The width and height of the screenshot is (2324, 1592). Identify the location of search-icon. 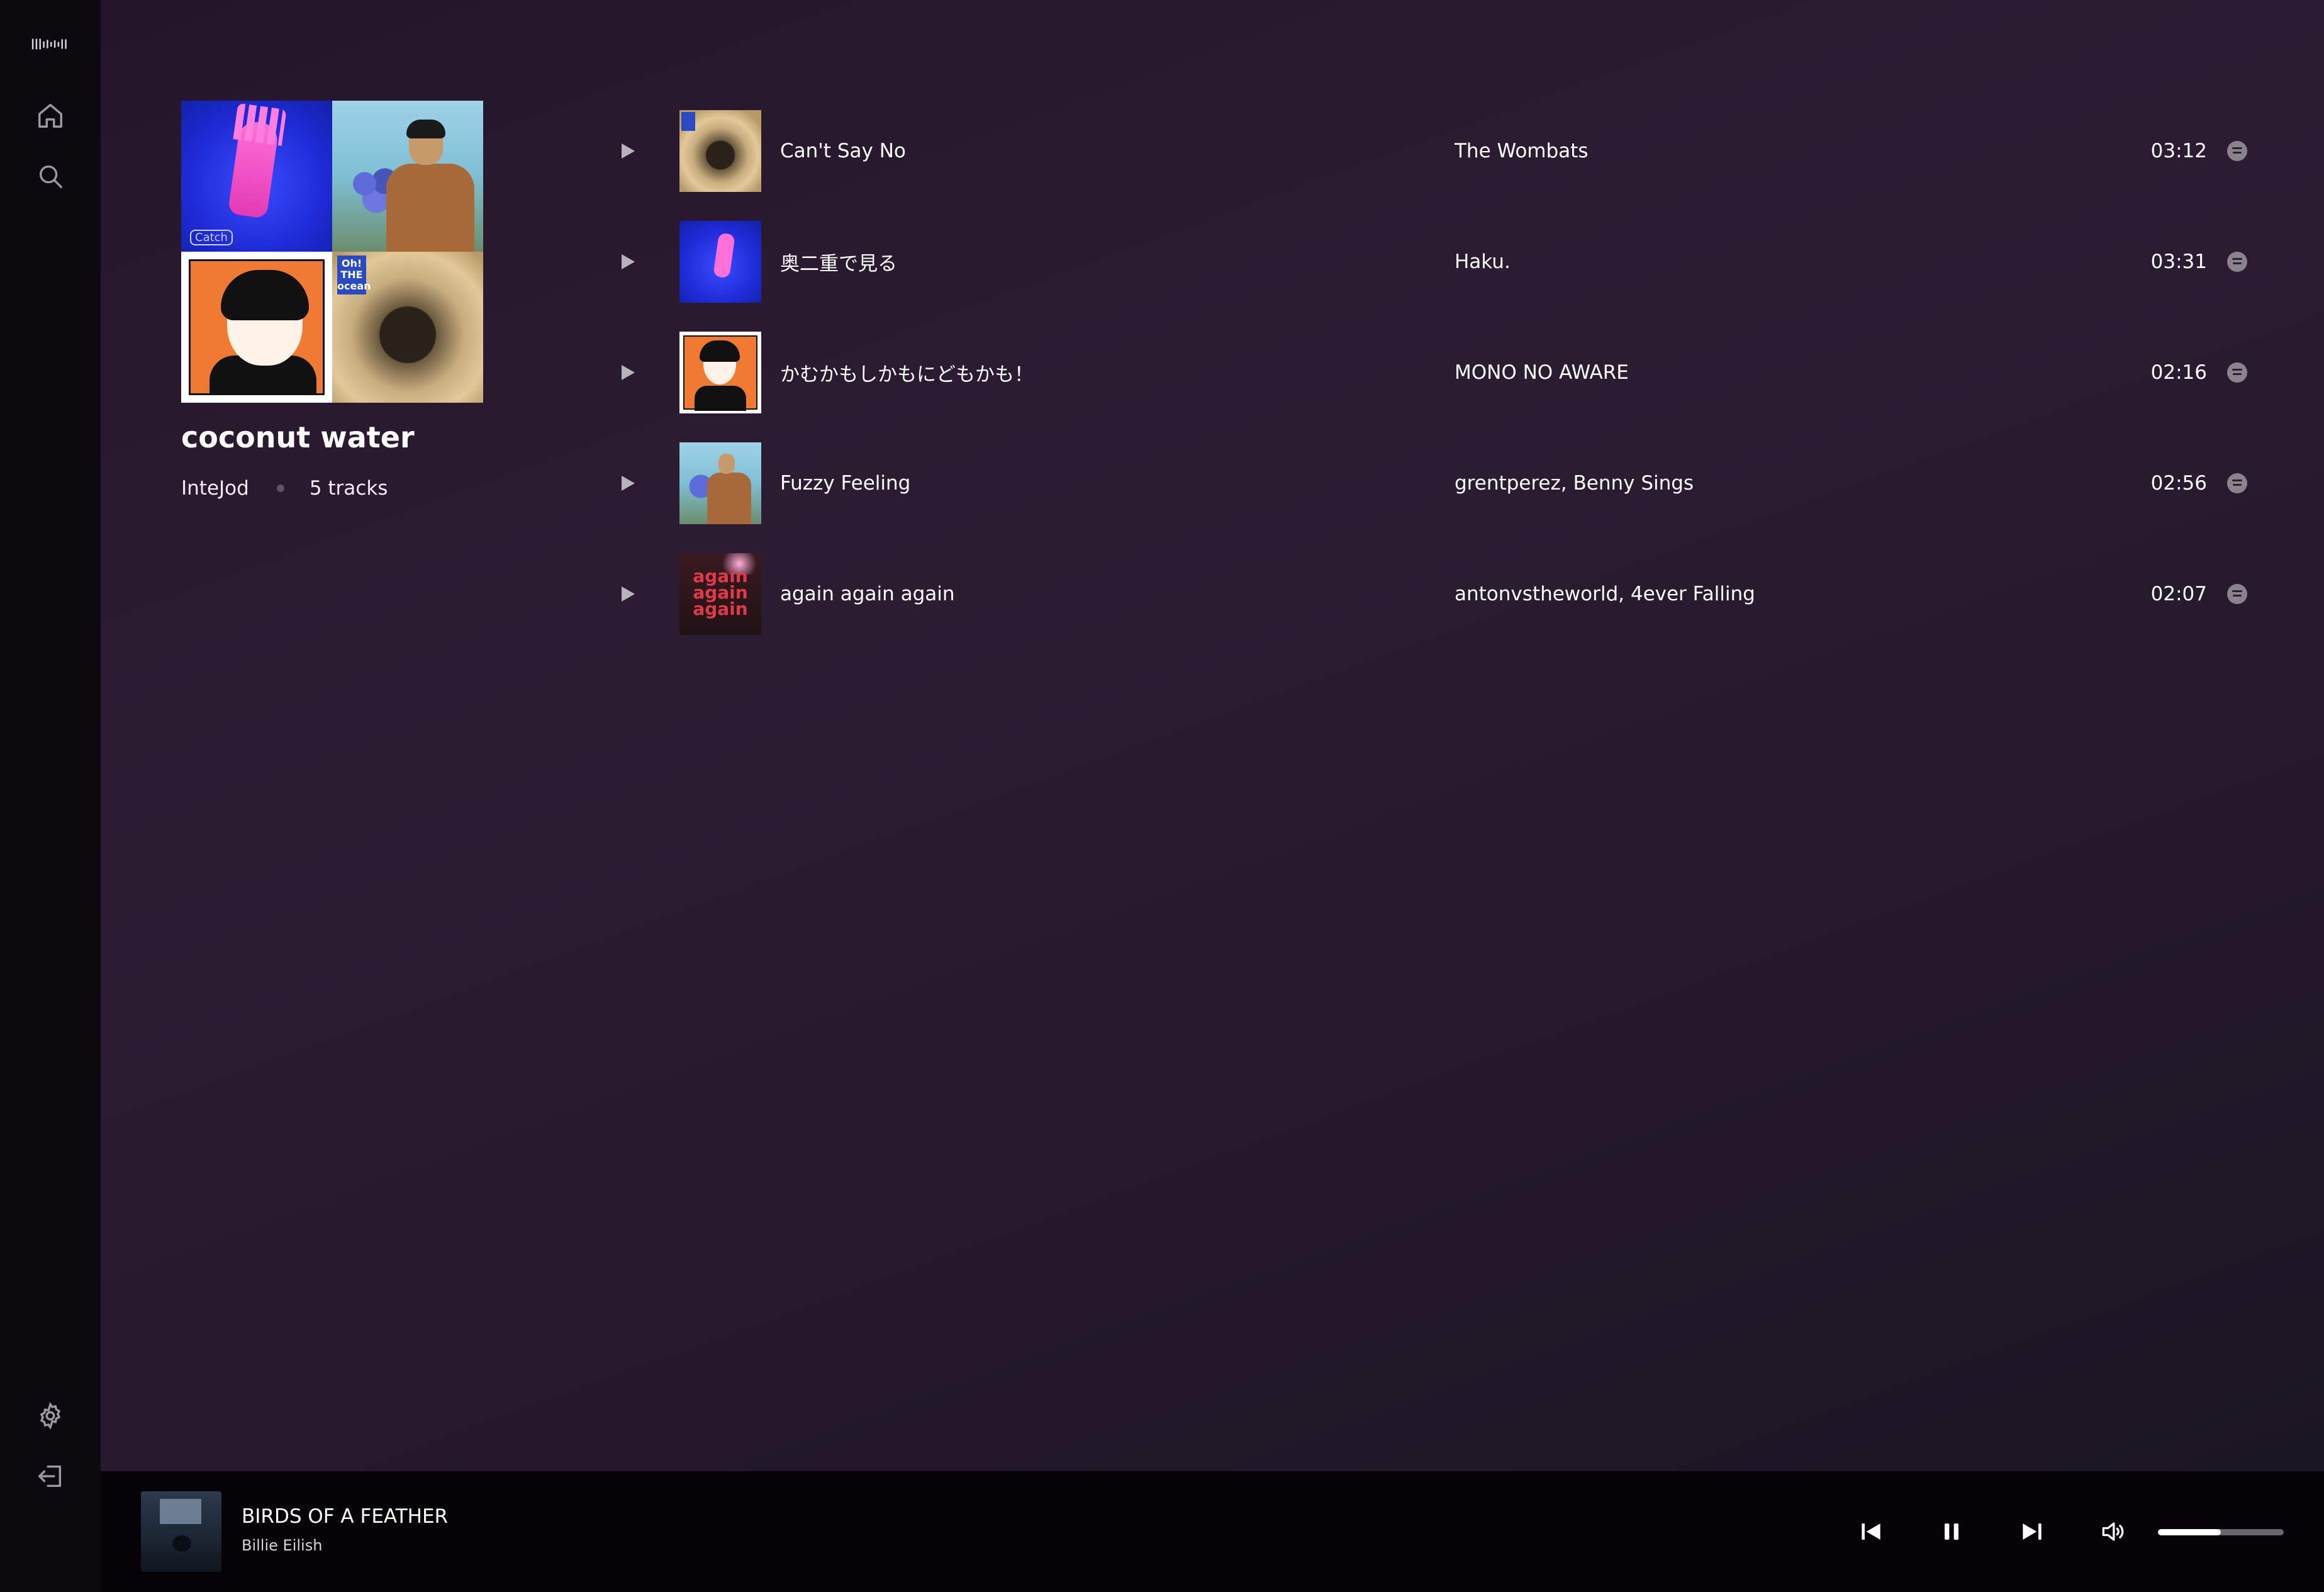
(50, 176).